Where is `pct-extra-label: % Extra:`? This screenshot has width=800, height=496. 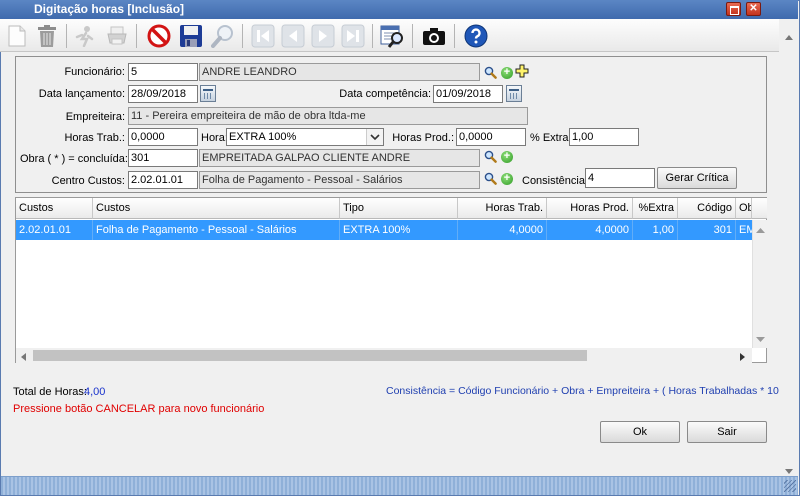
pct-extra-label: % Extra: is located at coordinates (551, 138).